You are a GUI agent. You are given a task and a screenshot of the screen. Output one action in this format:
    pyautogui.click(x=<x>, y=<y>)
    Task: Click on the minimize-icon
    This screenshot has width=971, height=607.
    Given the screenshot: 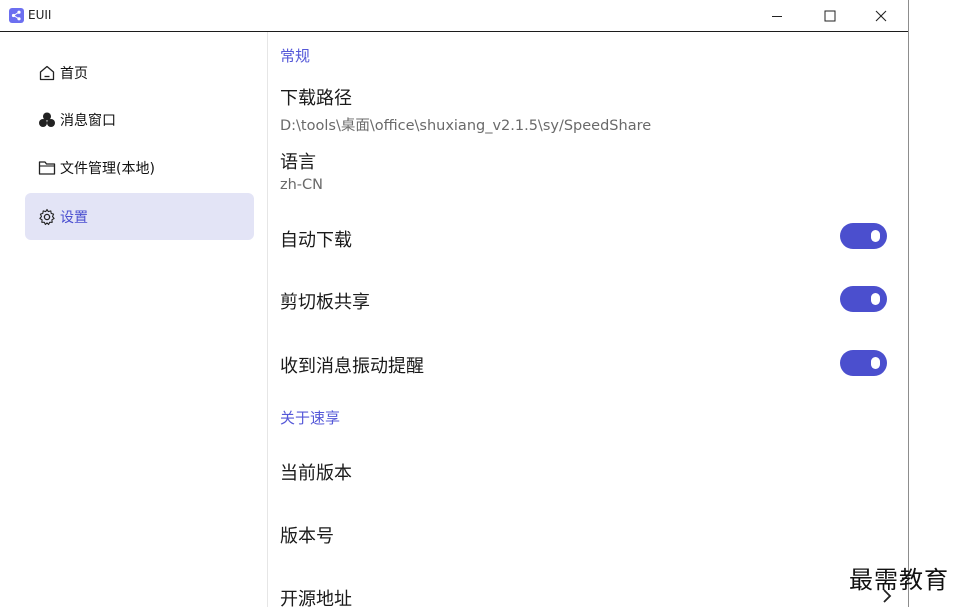 What is the action you would take?
    pyautogui.click(x=777, y=16)
    